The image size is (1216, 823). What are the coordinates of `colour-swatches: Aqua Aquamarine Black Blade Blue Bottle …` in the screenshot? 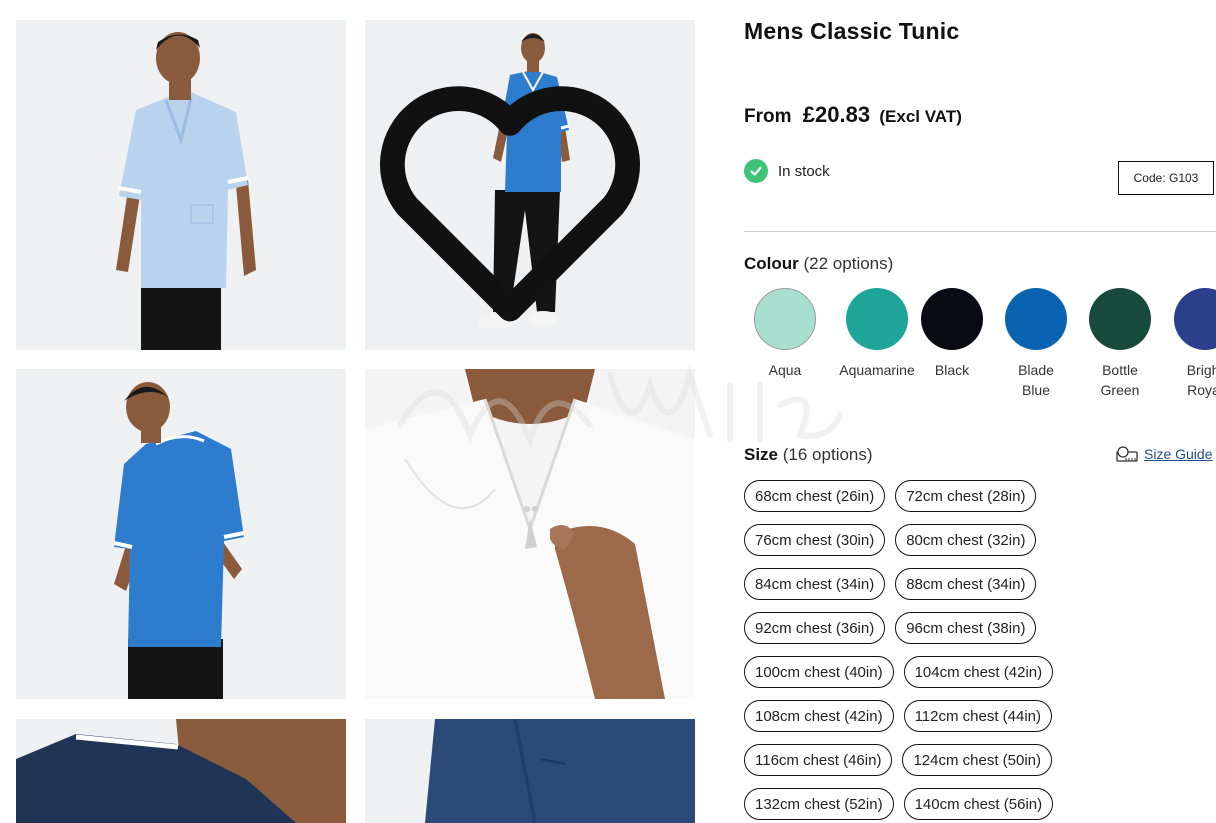 It's located at (980, 348).